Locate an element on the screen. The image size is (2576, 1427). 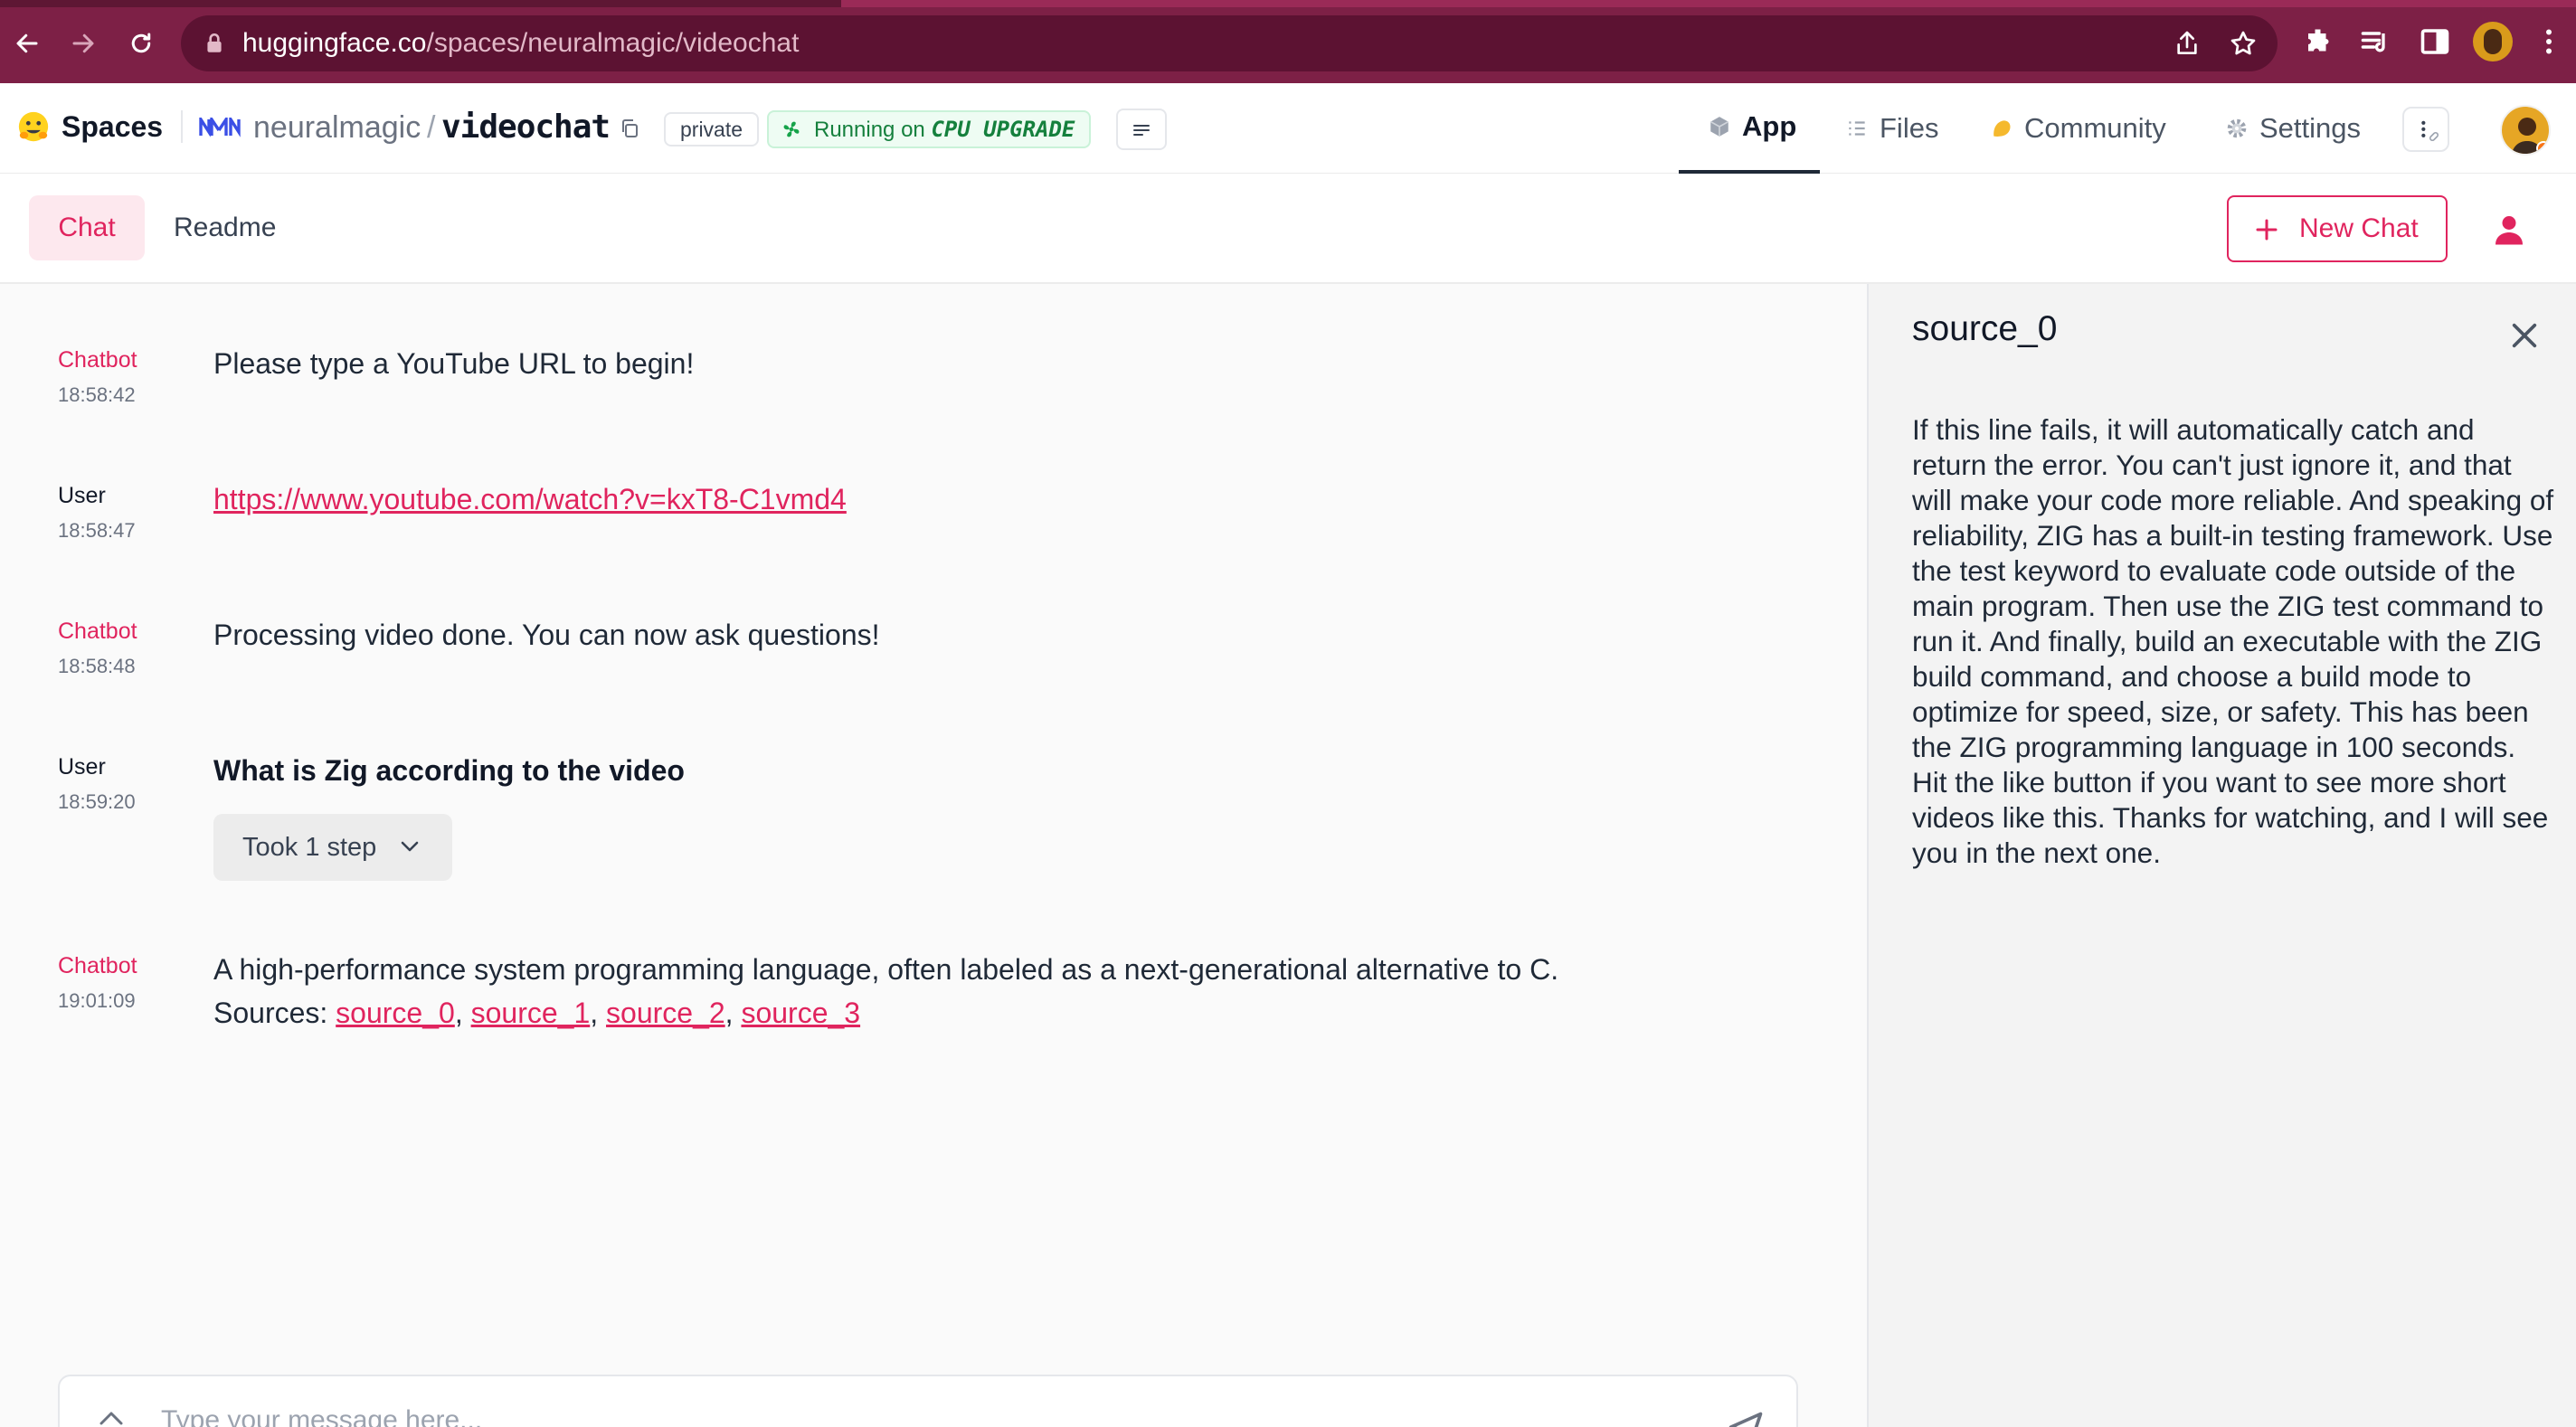
chevron-down-icon is located at coordinates (410, 847).